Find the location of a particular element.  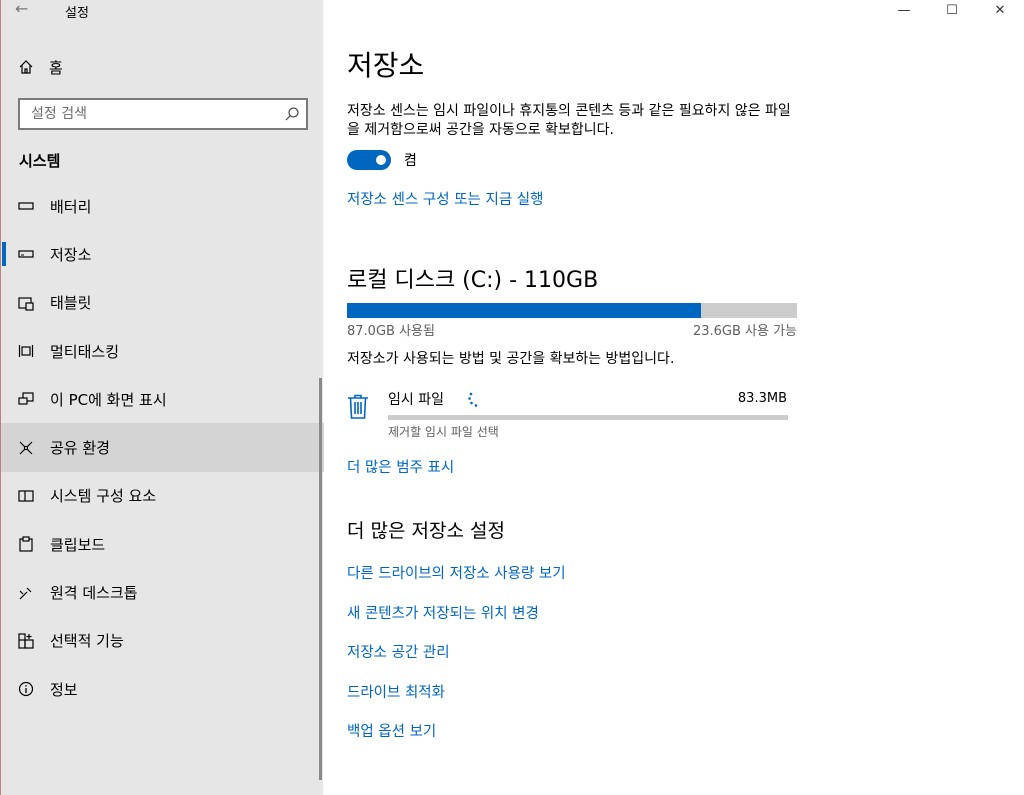

selection-indicator is located at coordinates (4, 254).